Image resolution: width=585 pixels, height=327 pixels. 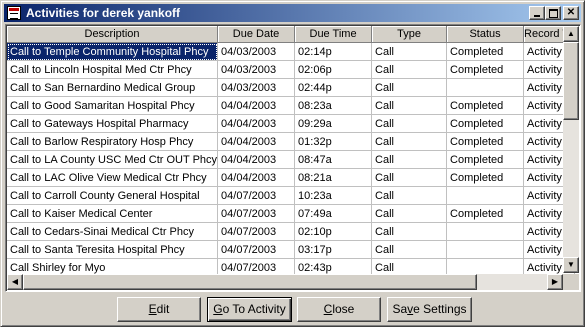 I want to click on cell-description: Call to Cedars-Sinai Medical Ctr Phcy, so click(x=113, y=231).